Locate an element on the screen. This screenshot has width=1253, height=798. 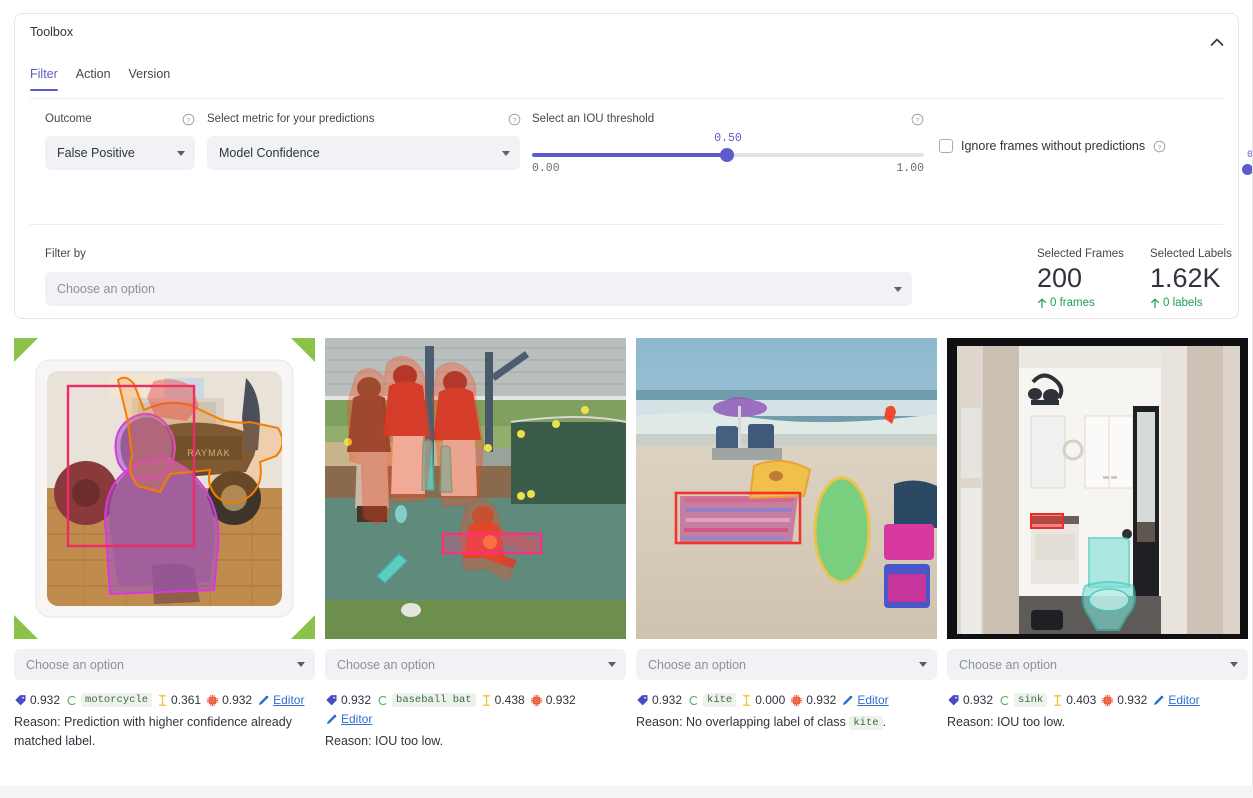
toolbox-divider is located at coordinates (626, 224).